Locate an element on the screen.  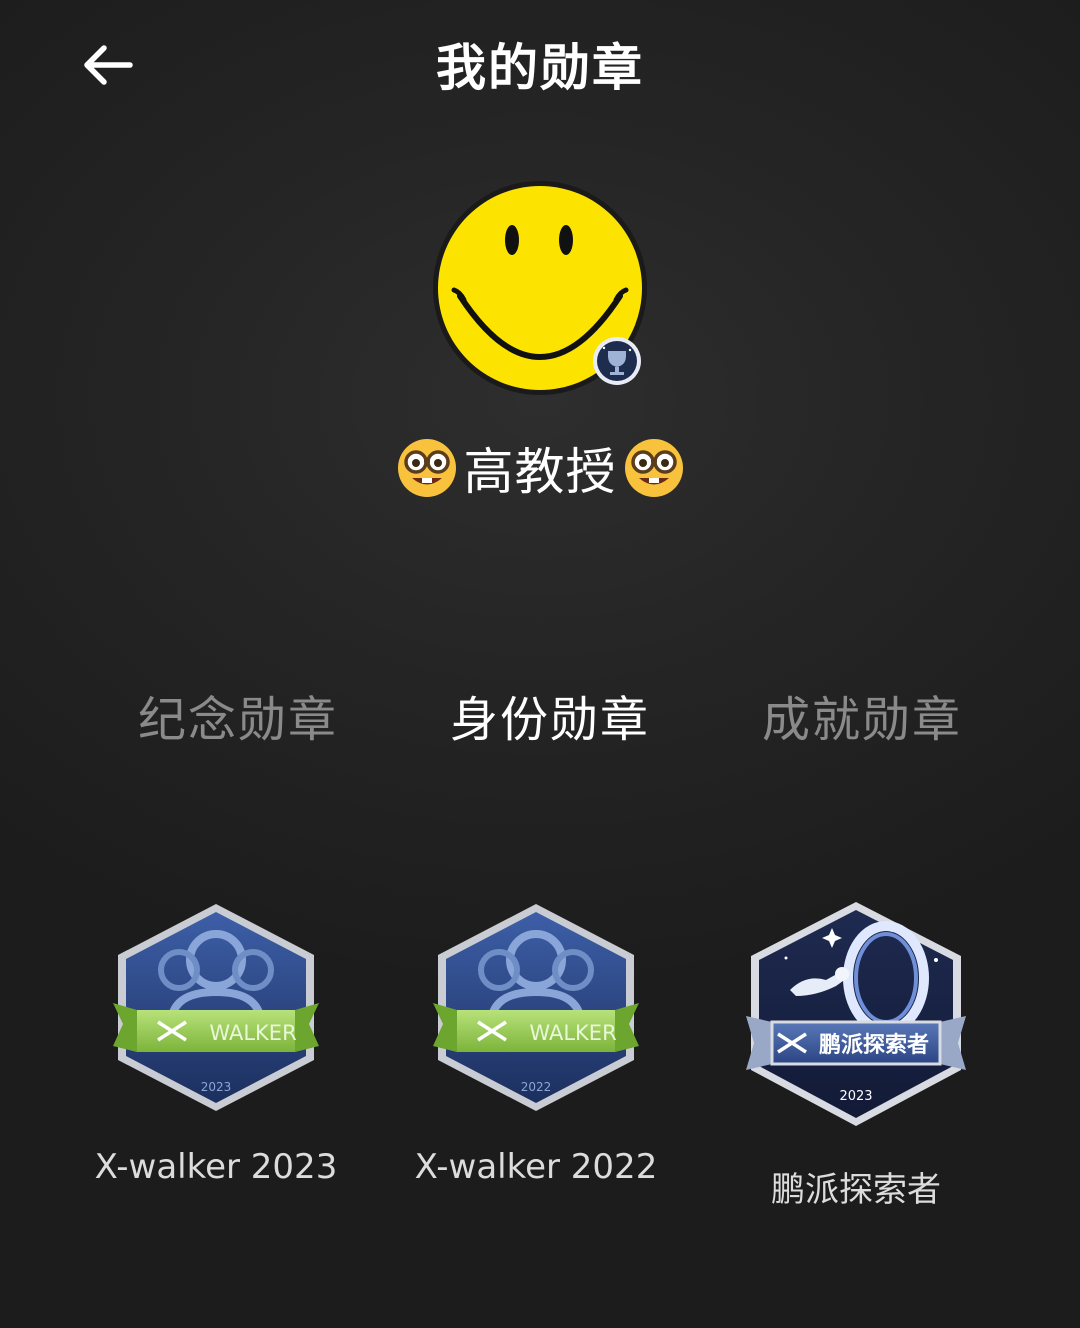
badge-label: X-walker 2023 is located at coordinates (216, 1167).